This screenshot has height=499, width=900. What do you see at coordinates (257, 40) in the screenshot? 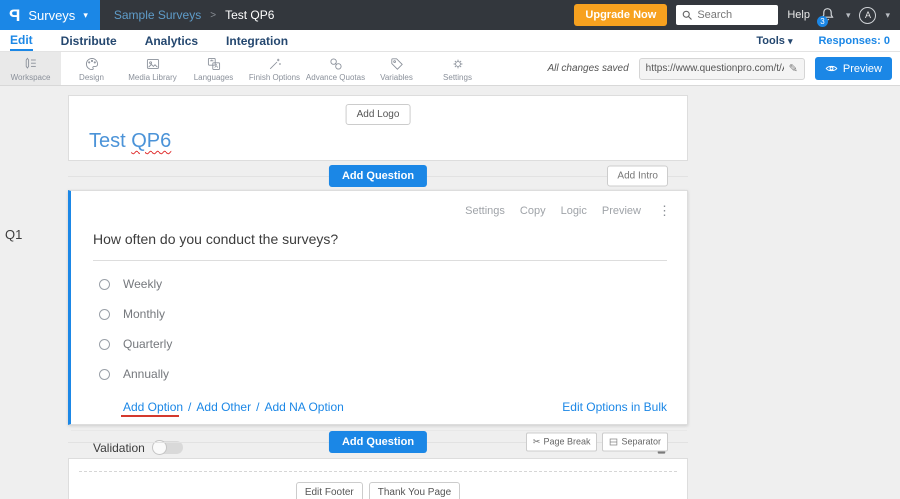
I see `tab-integration: Integration` at bounding box center [257, 40].